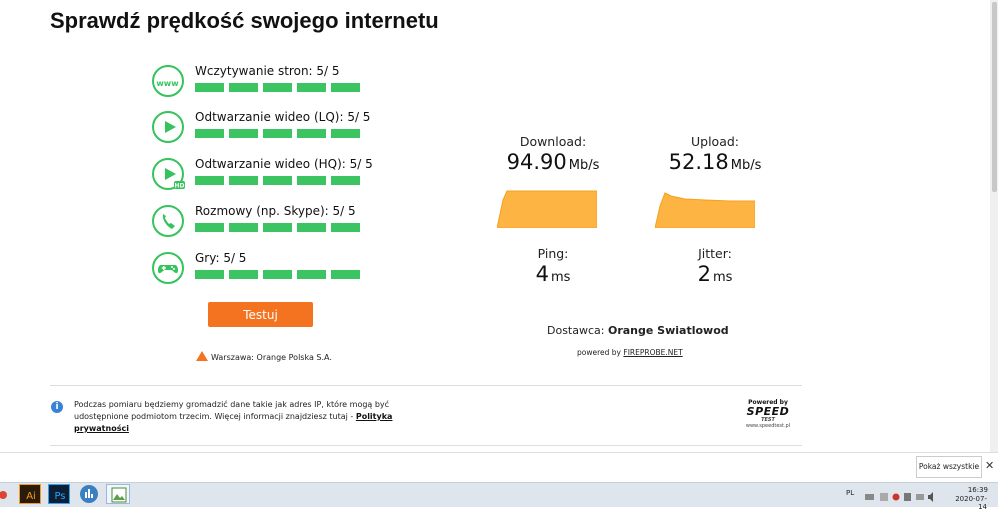  I want to click on provider-name: Orange Swiatlowod, so click(668, 330).